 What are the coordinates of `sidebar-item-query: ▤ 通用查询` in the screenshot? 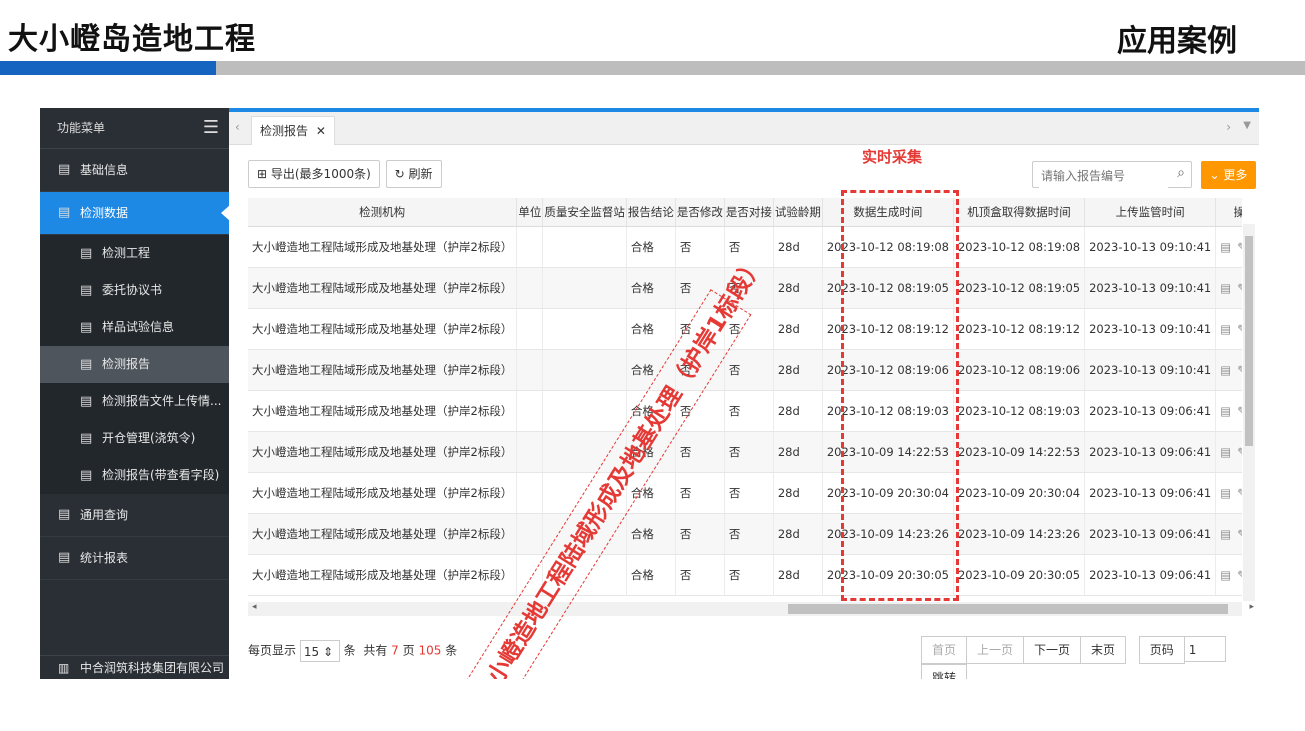 It's located at (134, 515).